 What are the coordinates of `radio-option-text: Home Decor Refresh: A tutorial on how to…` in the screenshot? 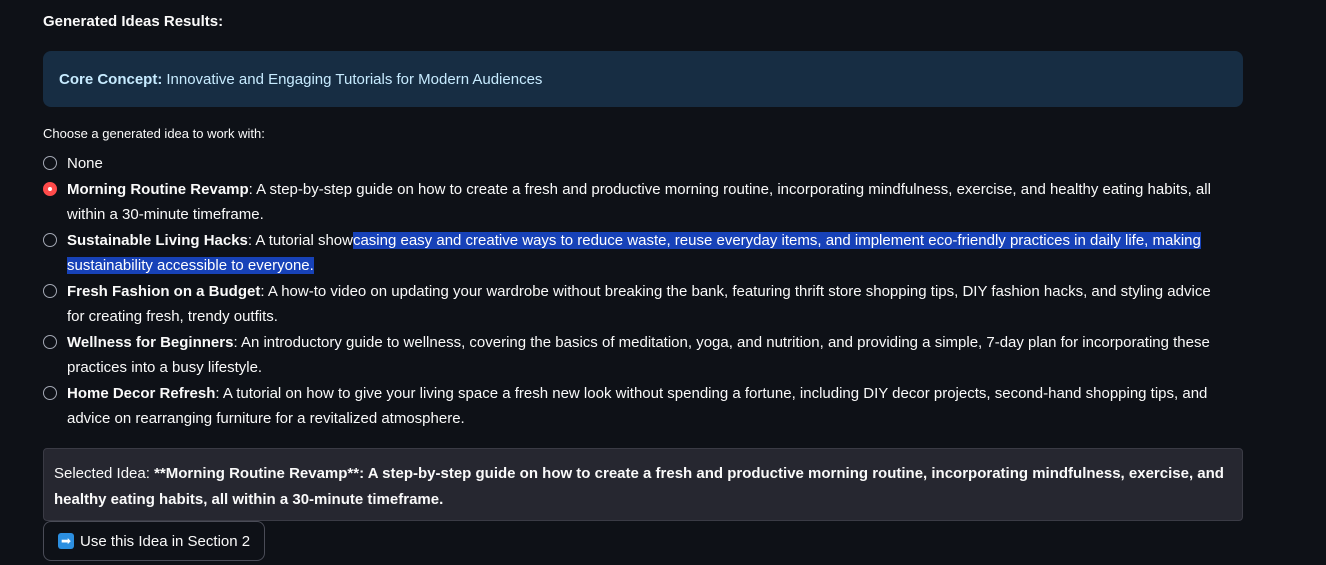 It's located at (649, 406).